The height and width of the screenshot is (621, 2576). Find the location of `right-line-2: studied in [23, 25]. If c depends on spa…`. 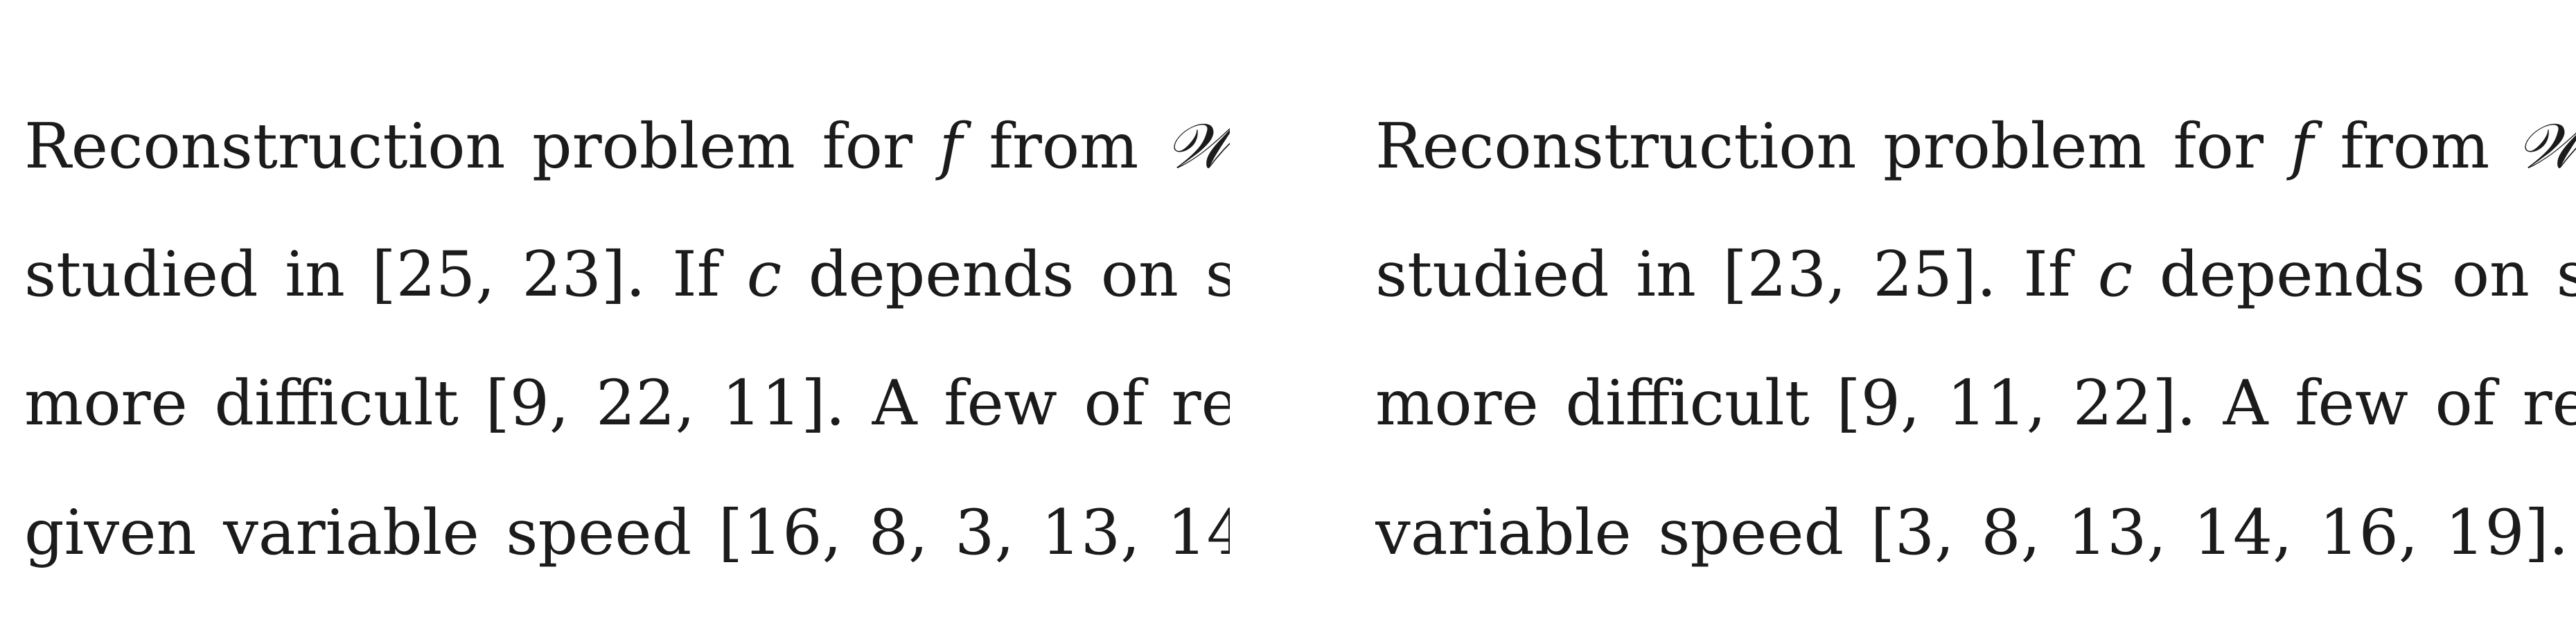

right-line-2: studied in [23, 25]. If c depends on spa… is located at coordinates (1975, 275).